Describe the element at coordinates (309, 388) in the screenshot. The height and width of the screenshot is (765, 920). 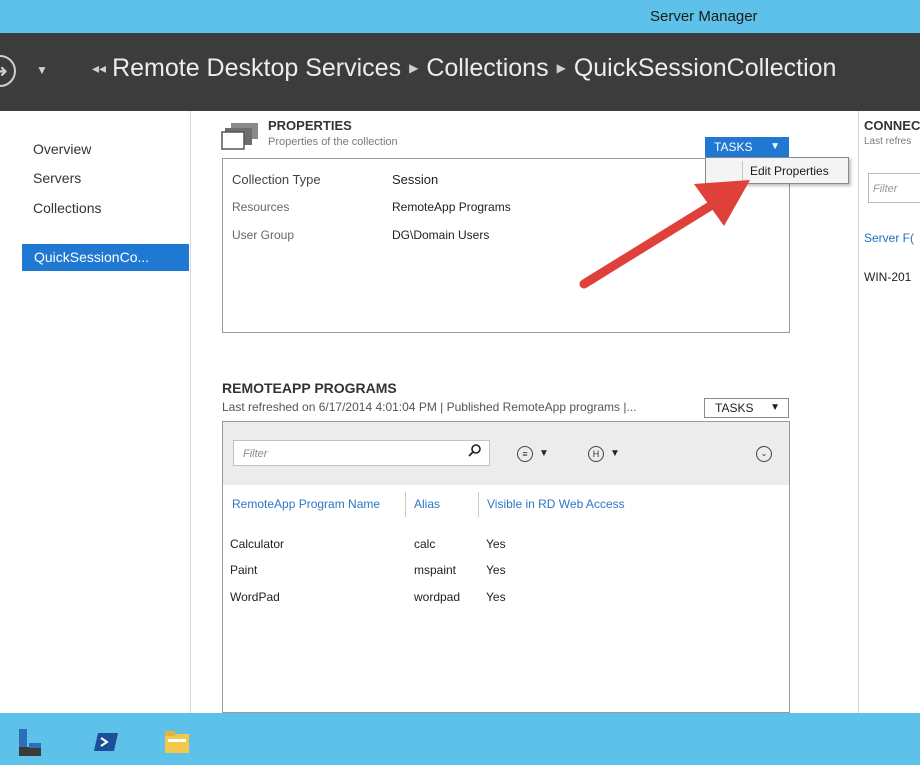
I see `remoteapp-title: REMOTEAPP PROGRAMS` at that location.